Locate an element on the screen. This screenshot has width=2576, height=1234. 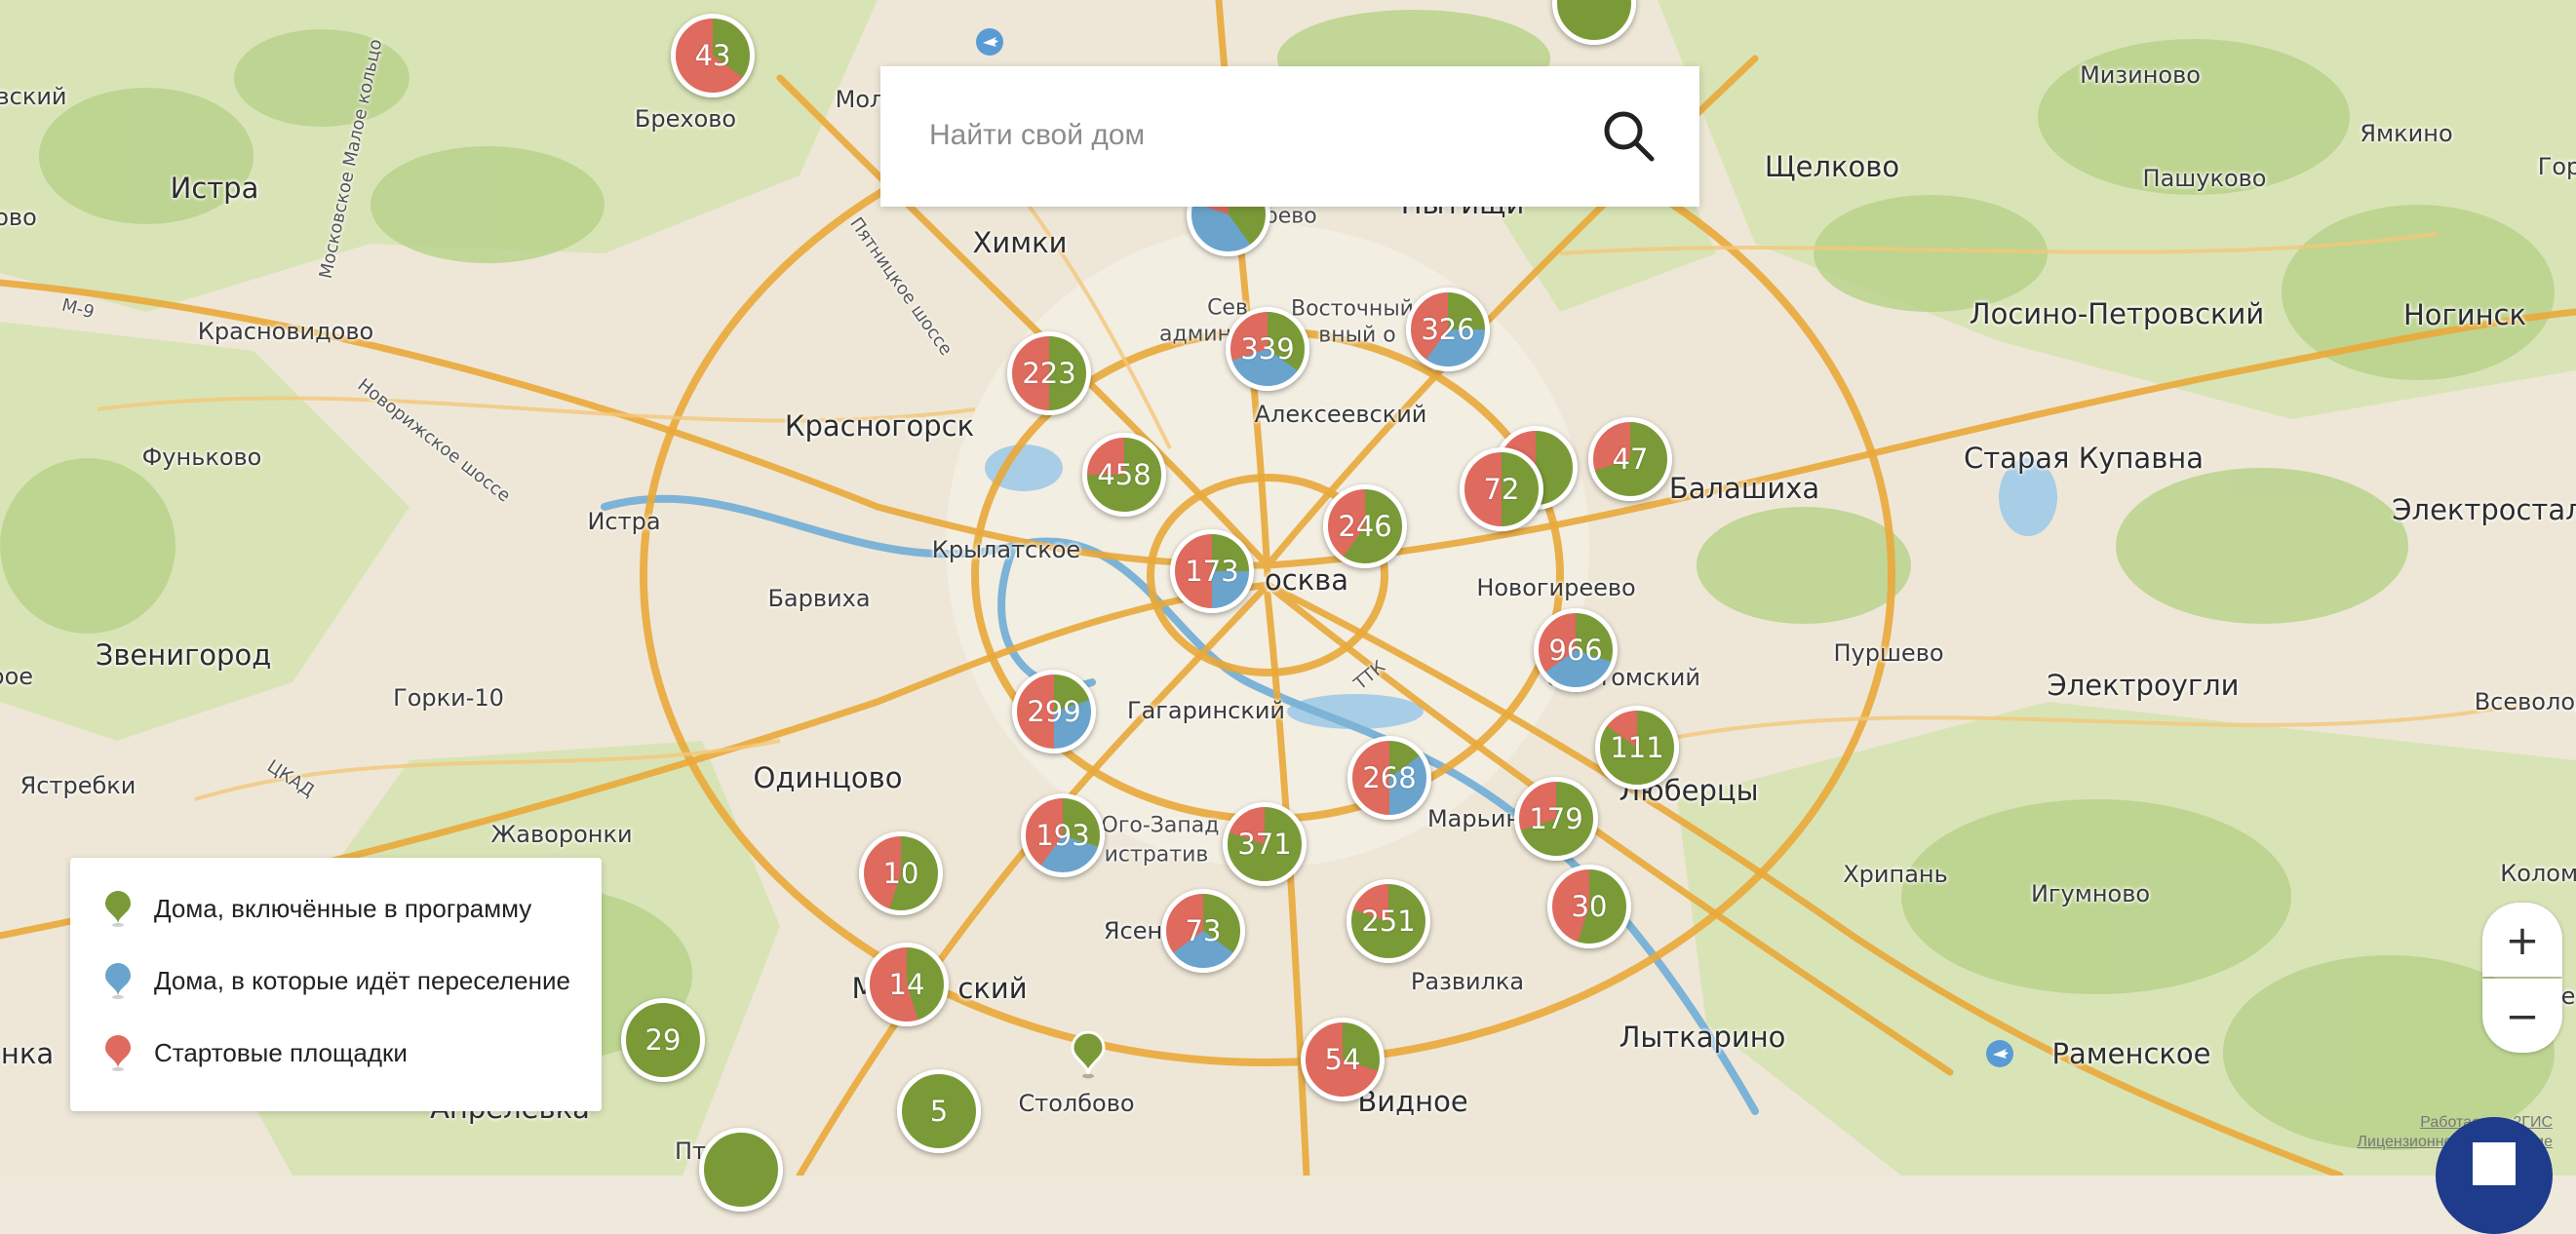
place-label: Лосино-Петровский is located at coordinates (2117, 314).